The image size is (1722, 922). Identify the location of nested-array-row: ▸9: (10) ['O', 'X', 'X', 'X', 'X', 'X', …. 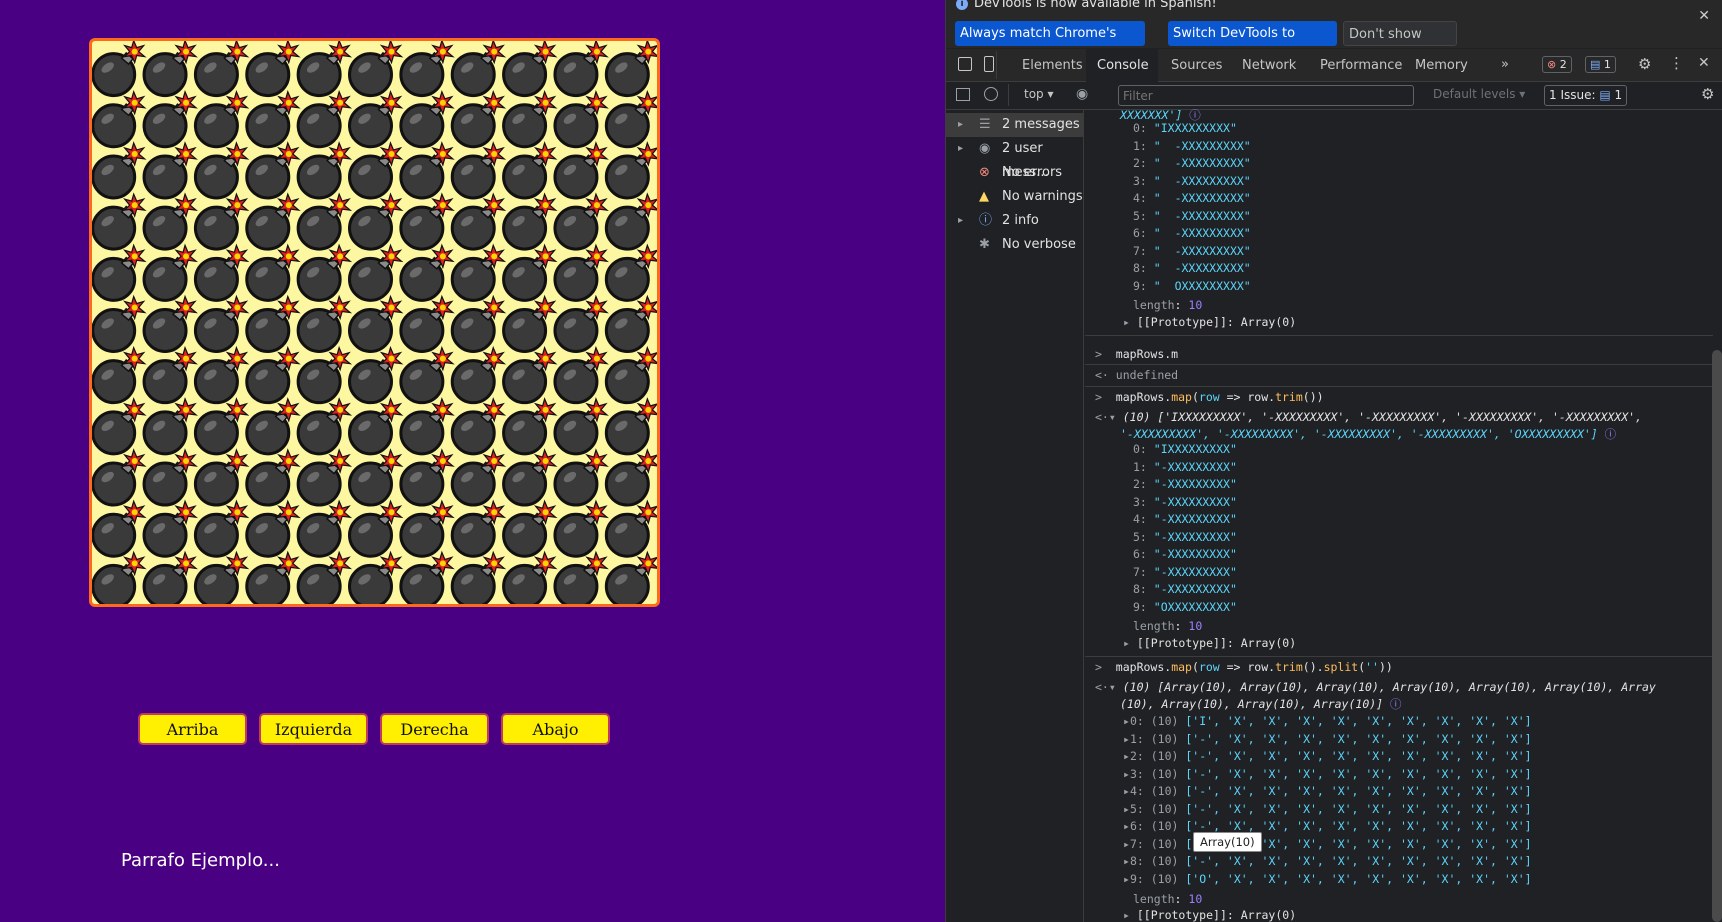
(1327, 879).